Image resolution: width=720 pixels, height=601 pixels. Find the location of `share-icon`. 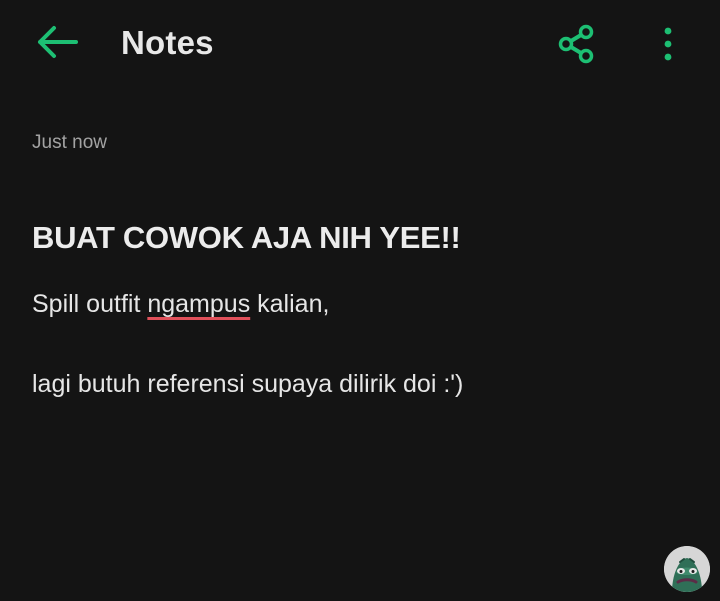

share-icon is located at coordinates (576, 44).